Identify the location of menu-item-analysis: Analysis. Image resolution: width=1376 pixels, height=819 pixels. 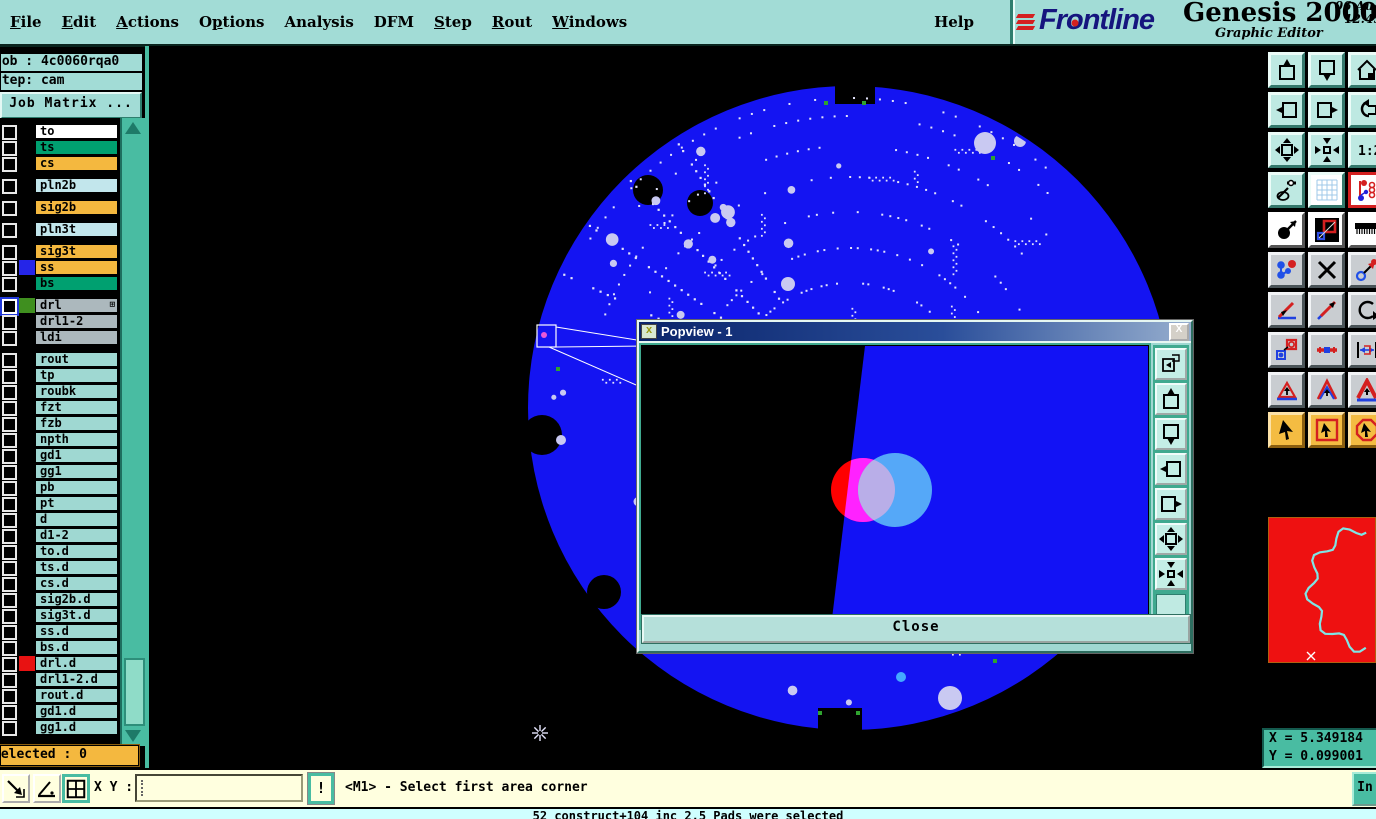
(319, 22).